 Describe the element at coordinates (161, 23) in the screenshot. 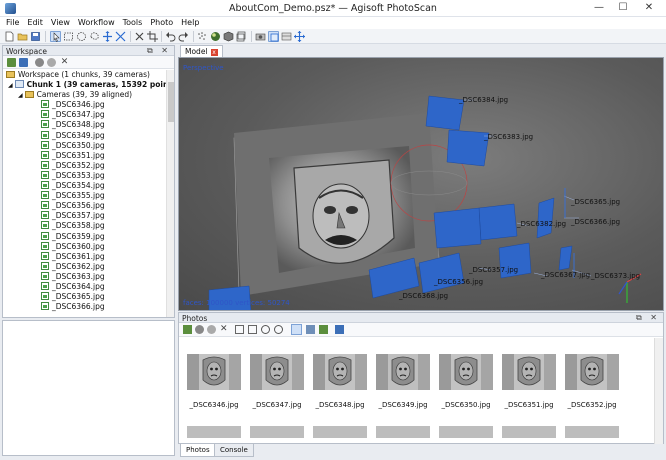

I see `menu-photo: Photo` at that location.